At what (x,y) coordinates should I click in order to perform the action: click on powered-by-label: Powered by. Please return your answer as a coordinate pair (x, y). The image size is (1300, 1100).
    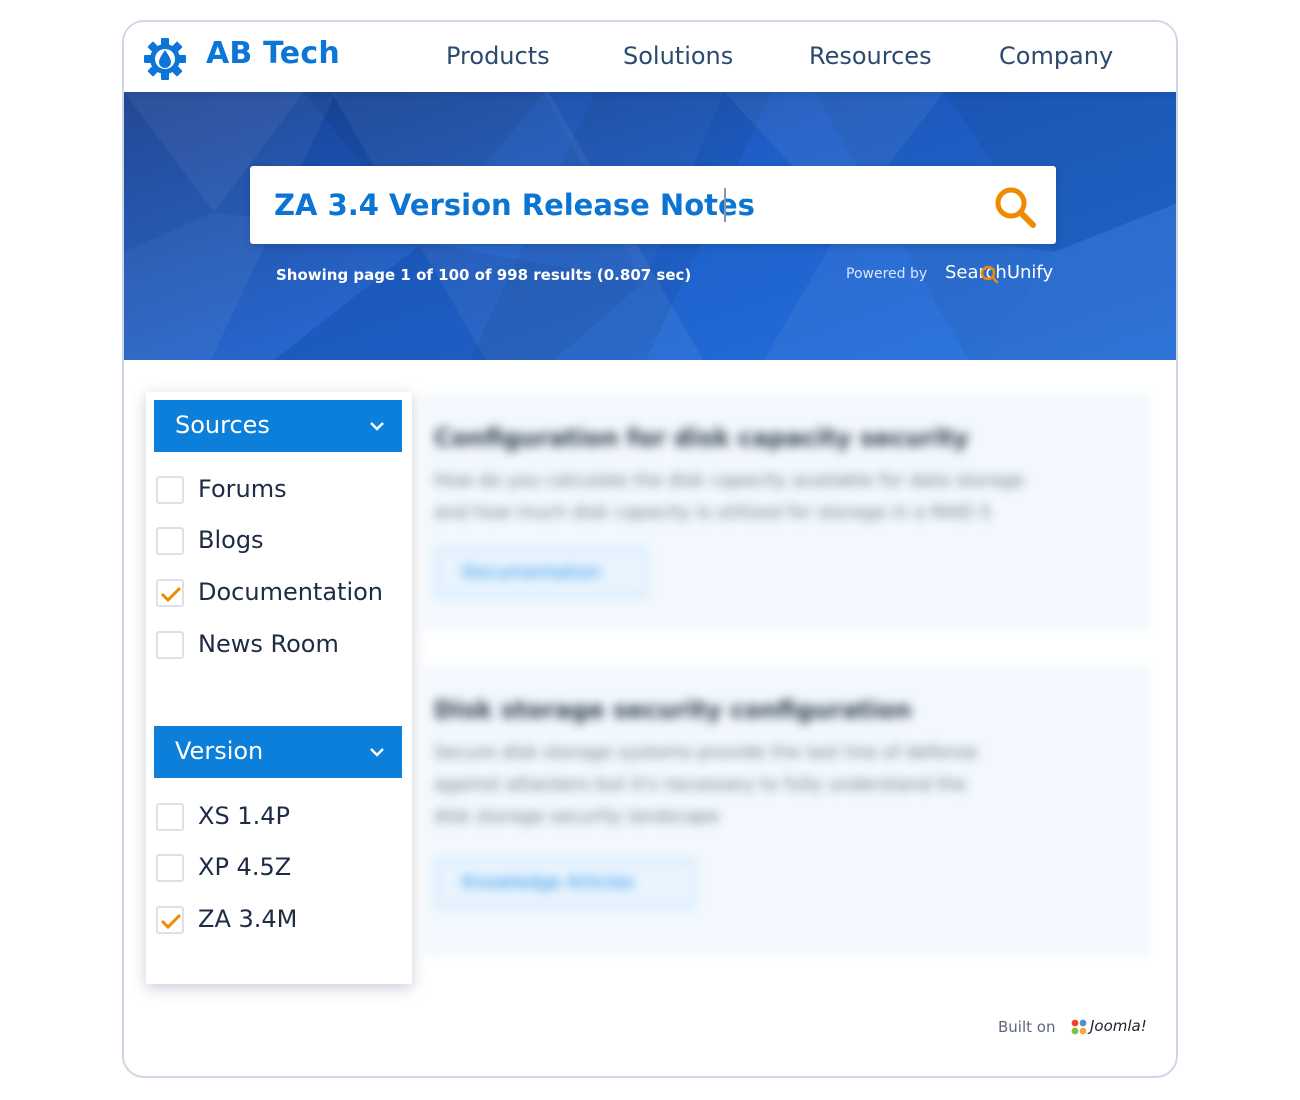
    Looking at the image, I should click on (887, 274).